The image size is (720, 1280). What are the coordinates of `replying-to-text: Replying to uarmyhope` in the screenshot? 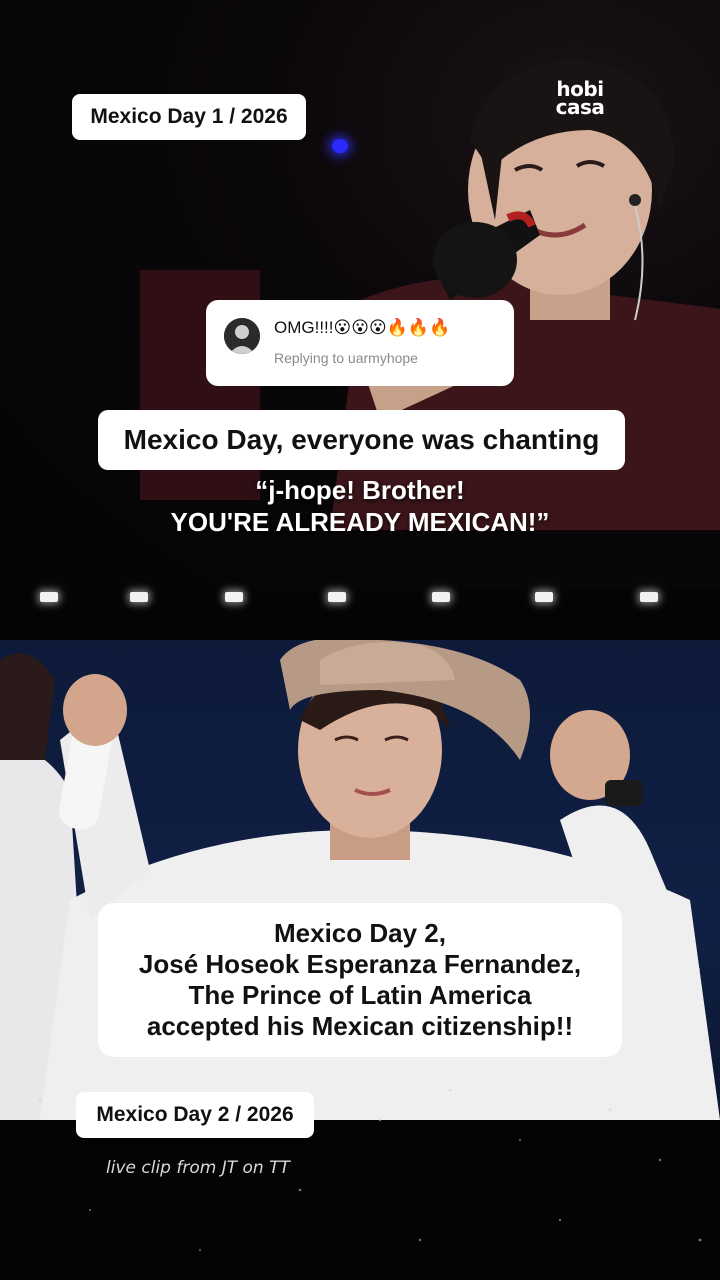 It's located at (346, 358).